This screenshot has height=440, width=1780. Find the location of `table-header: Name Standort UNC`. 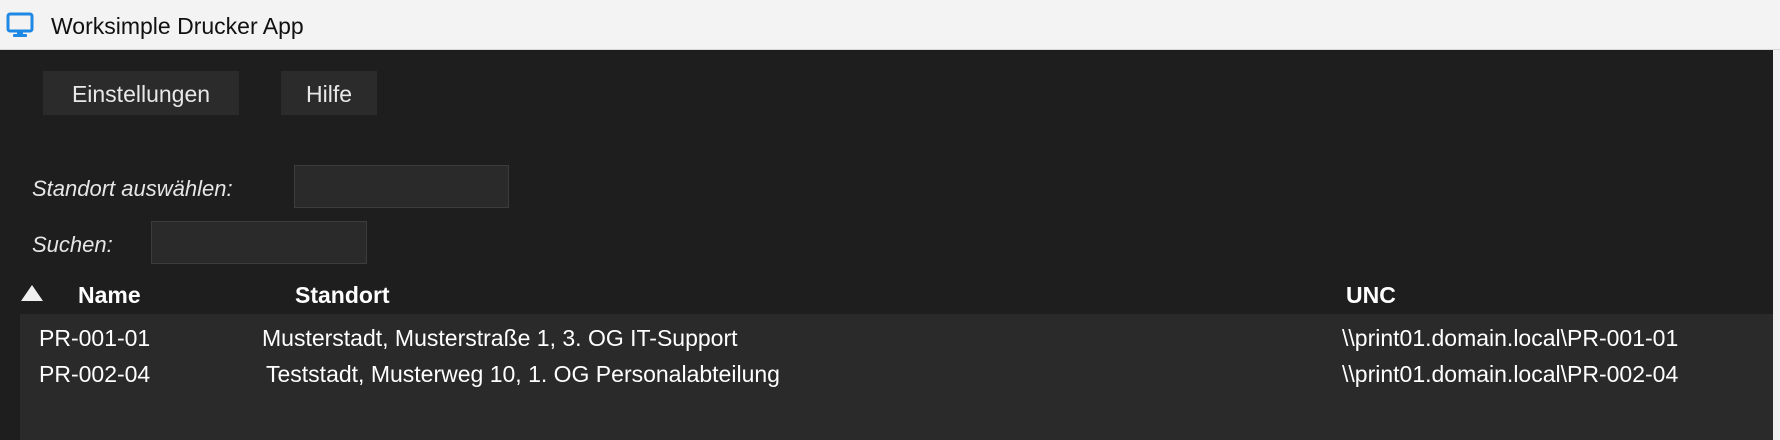

table-header: Name Standort UNC is located at coordinates (886, 293).